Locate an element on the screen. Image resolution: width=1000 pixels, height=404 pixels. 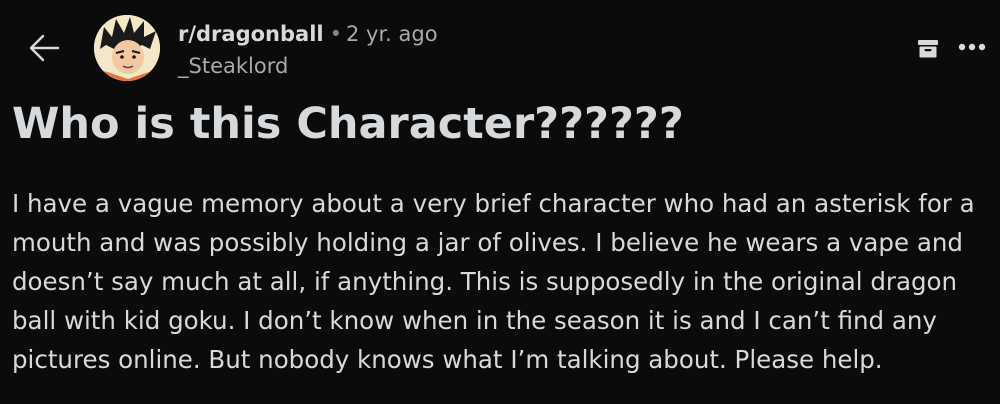
post-meta: r/dragonball • 2 yr. ago _Steaklord is located at coordinates (308, 50).